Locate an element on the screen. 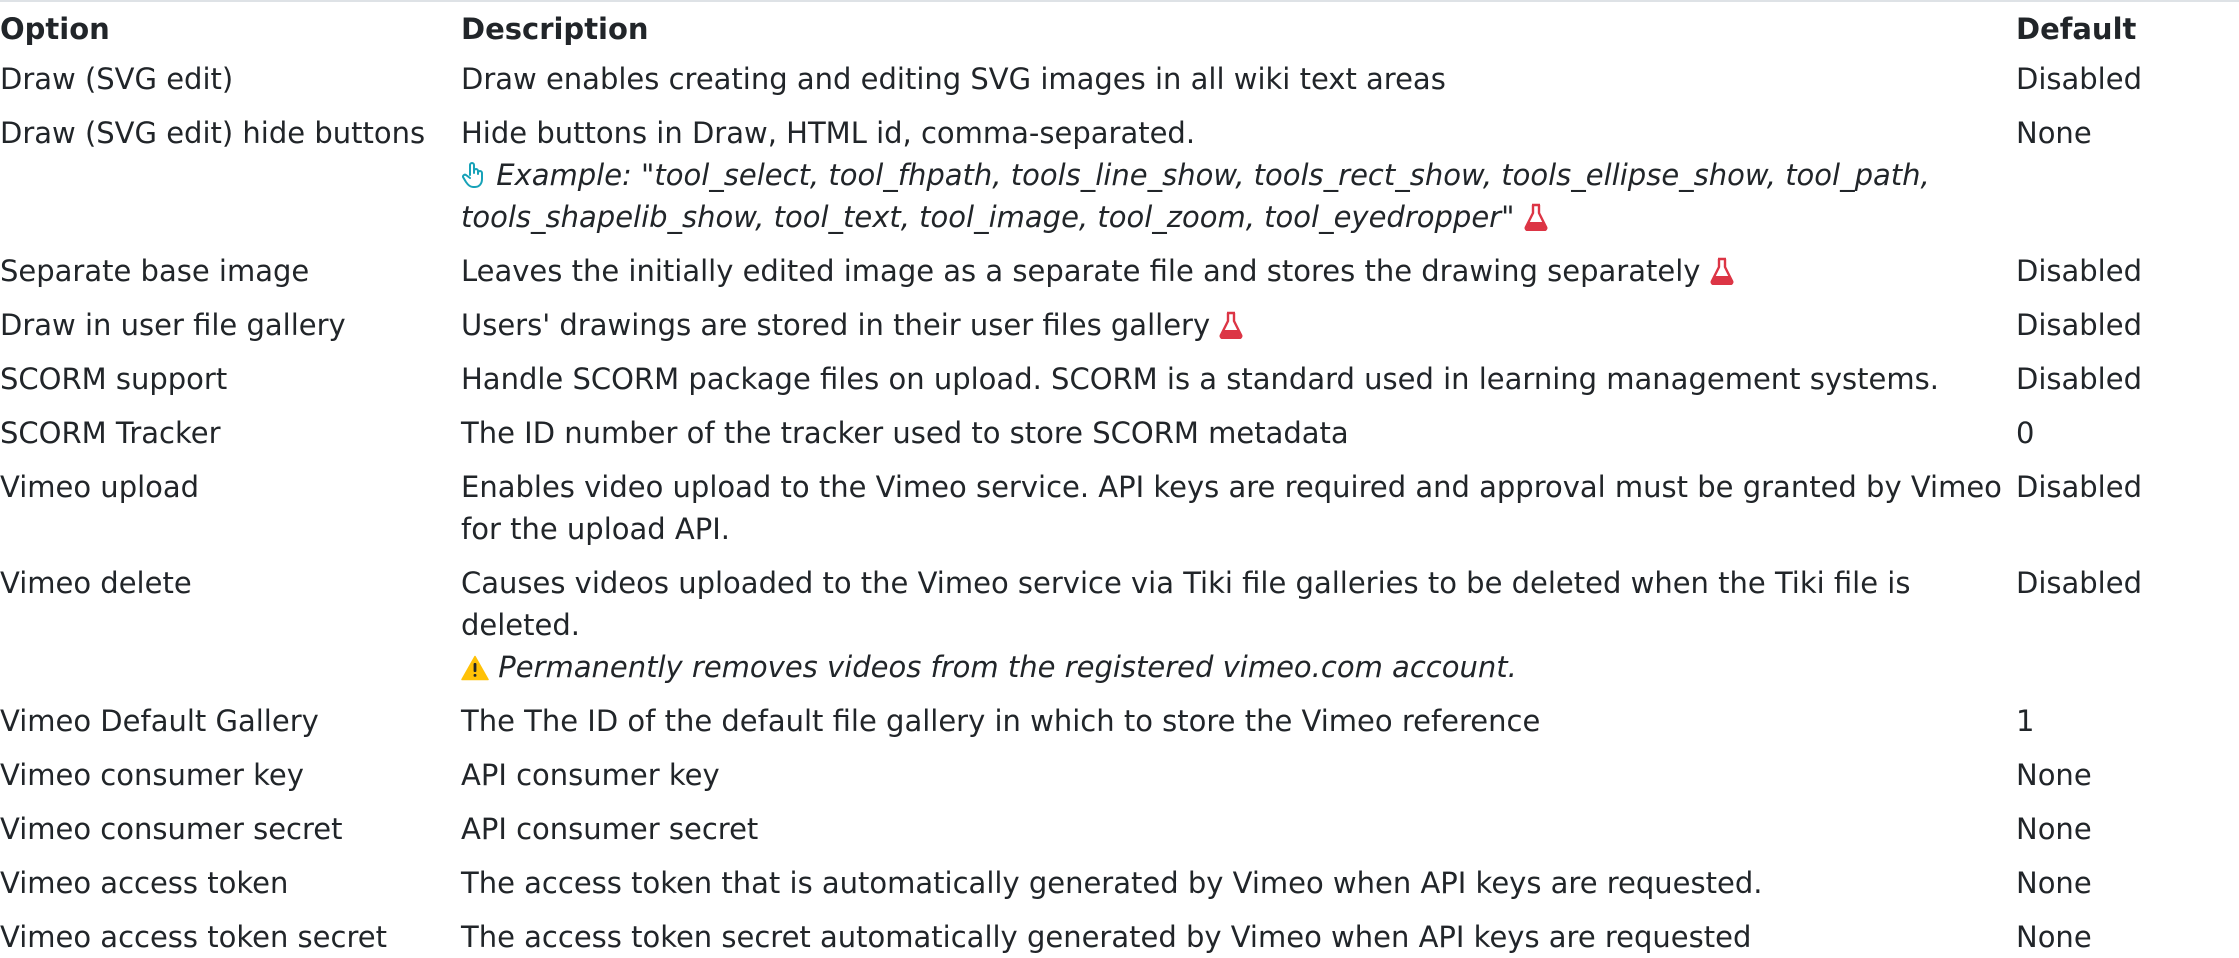 The width and height of the screenshot is (2239, 958). option-cell: Draw (SVG edit) hide buttons is located at coordinates (213, 133).